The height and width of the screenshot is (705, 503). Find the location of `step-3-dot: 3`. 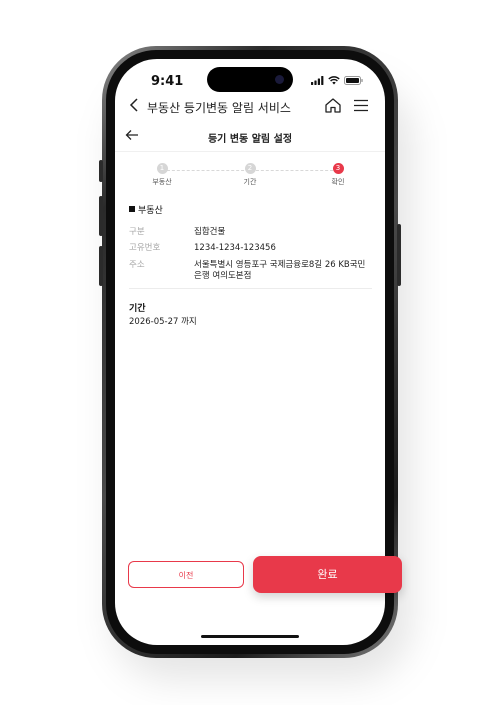

step-3-dot: 3 is located at coordinates (338, 168).